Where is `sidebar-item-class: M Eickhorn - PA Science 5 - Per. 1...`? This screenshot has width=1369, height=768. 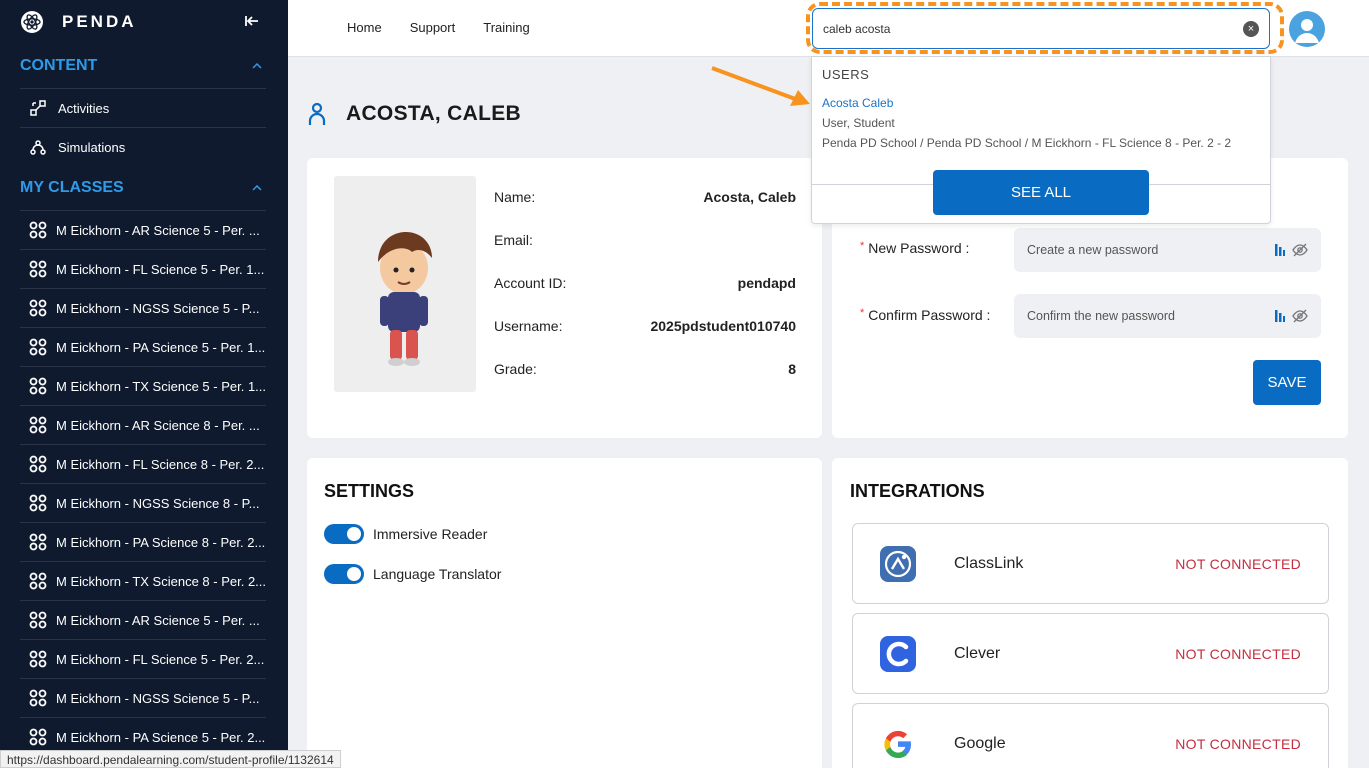 sidebar-item-class: M Eickhorn - PA Science 5 - Per. 1... is located at coordinates (143, 346).